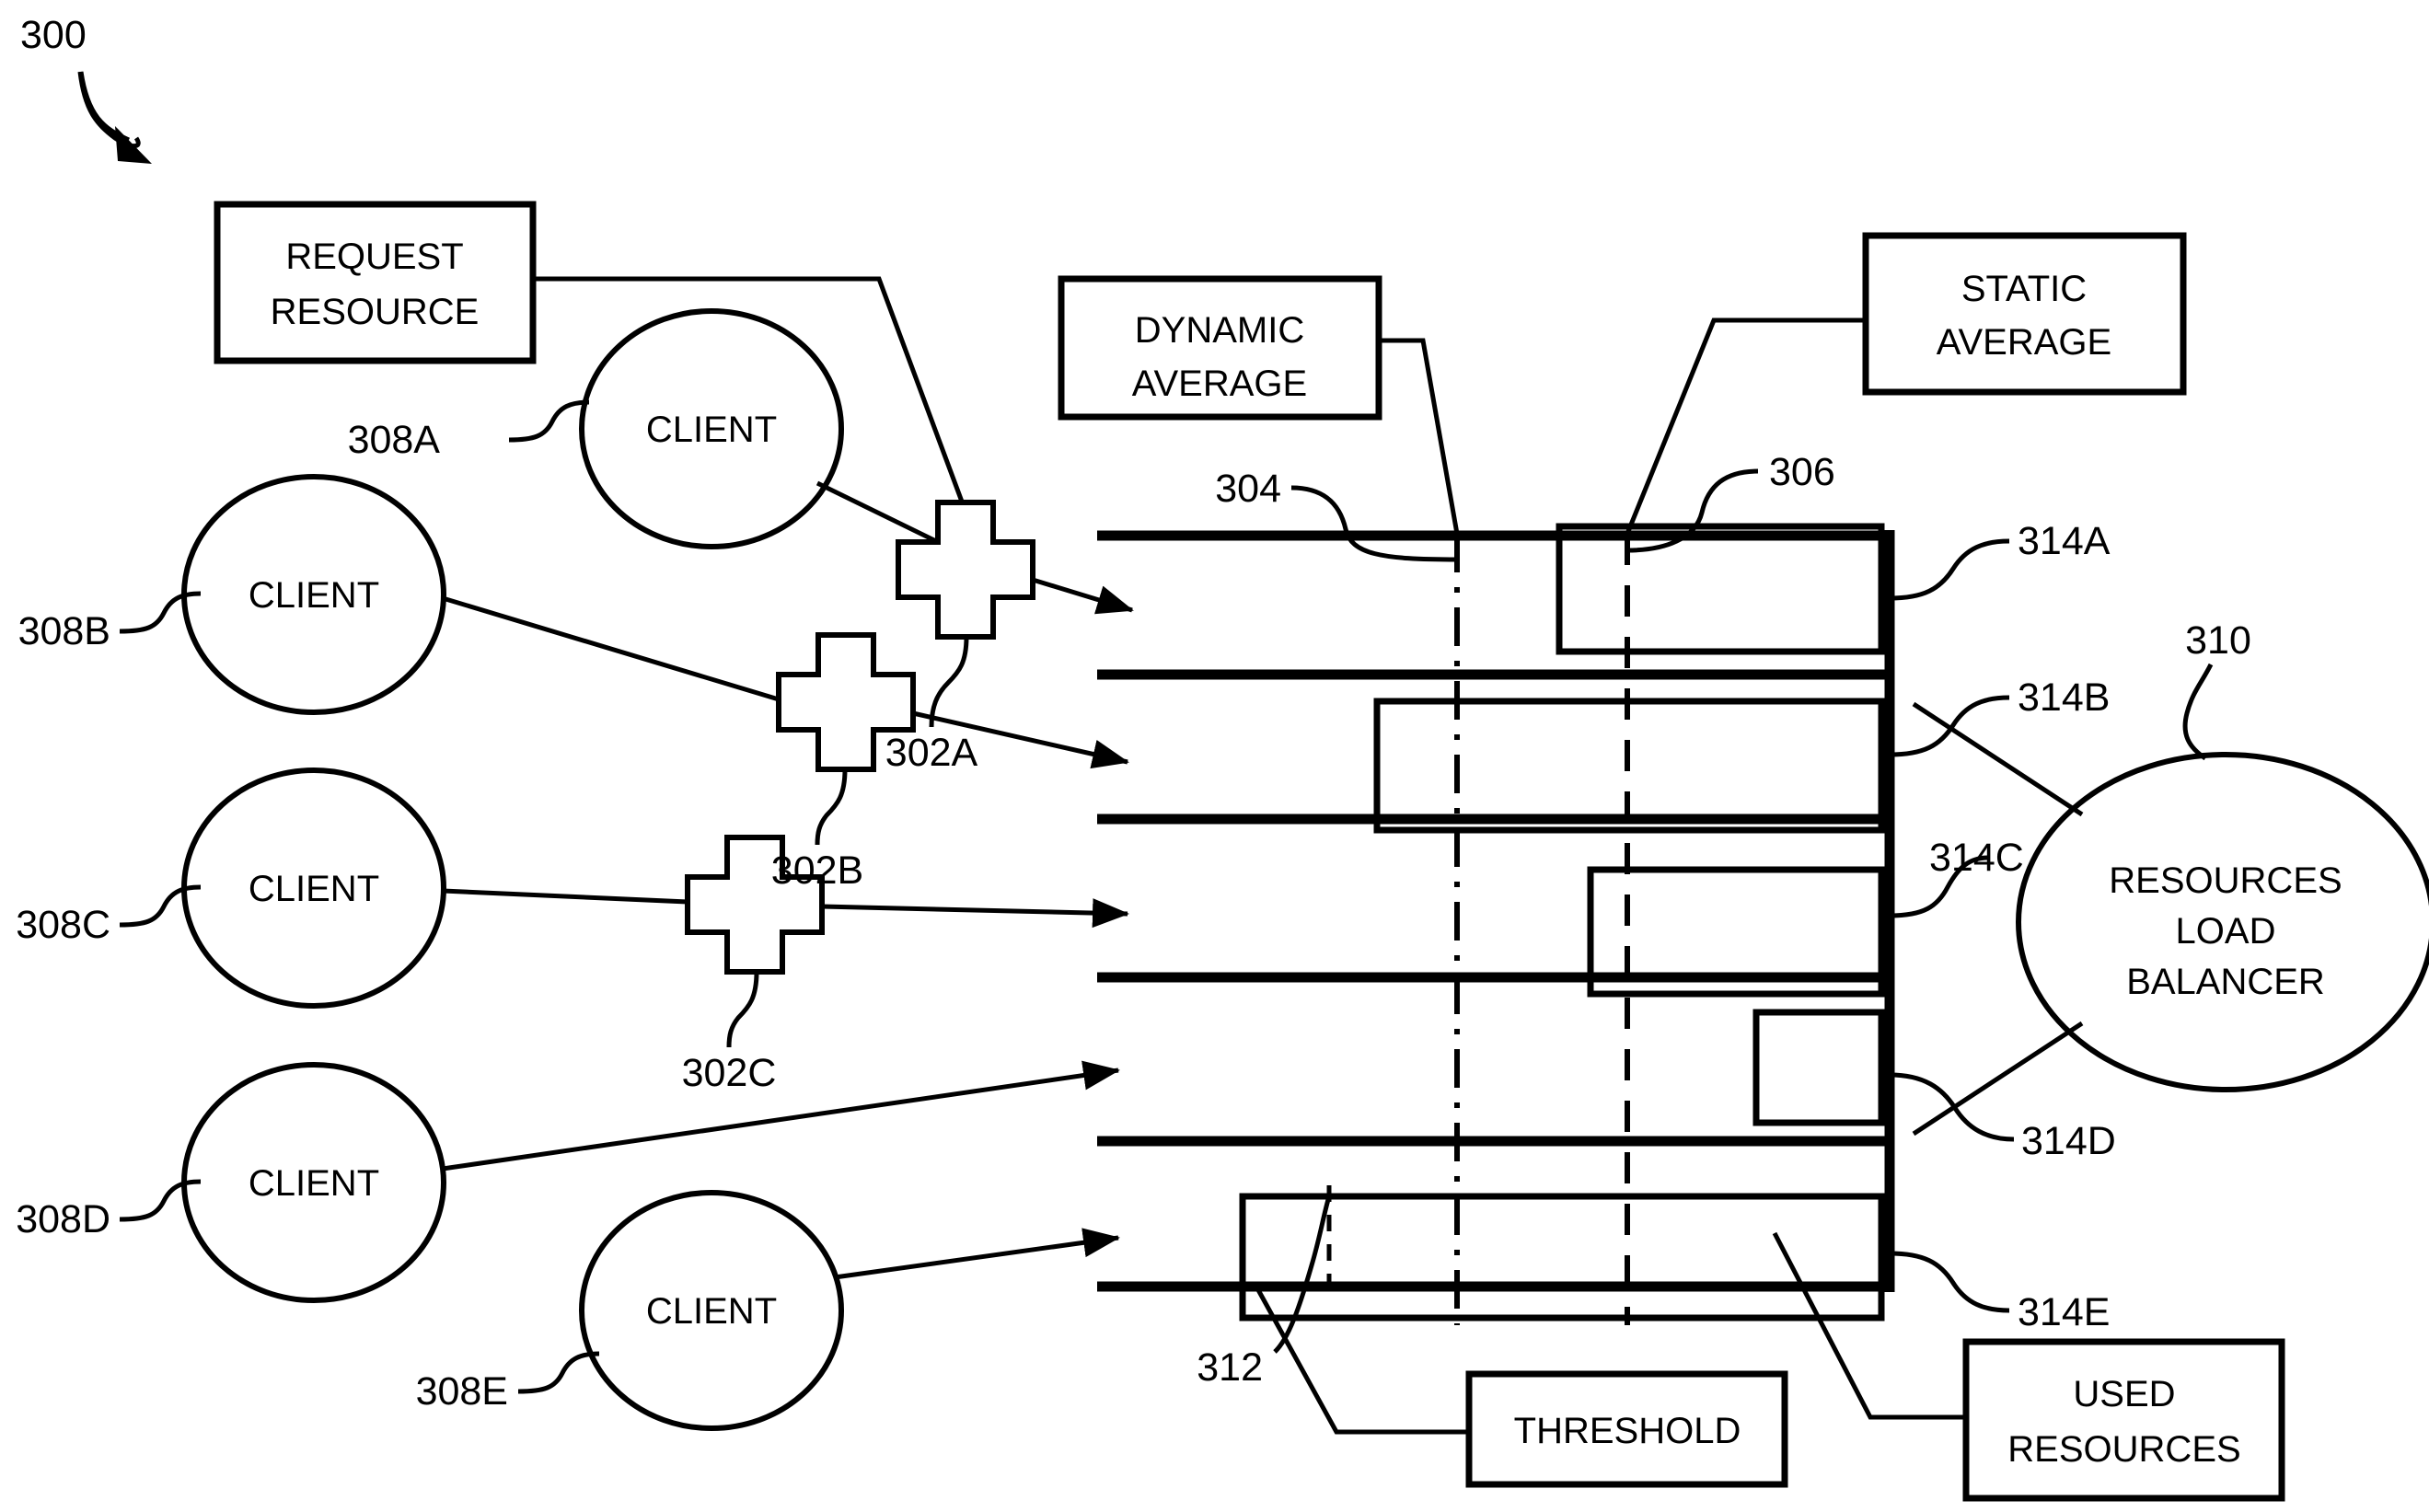 The height and width of the screenshot is (1512, 2429). Describe the element at coordinates (53, 35) in the screenshot. I see `figure-number: 300` at that location.